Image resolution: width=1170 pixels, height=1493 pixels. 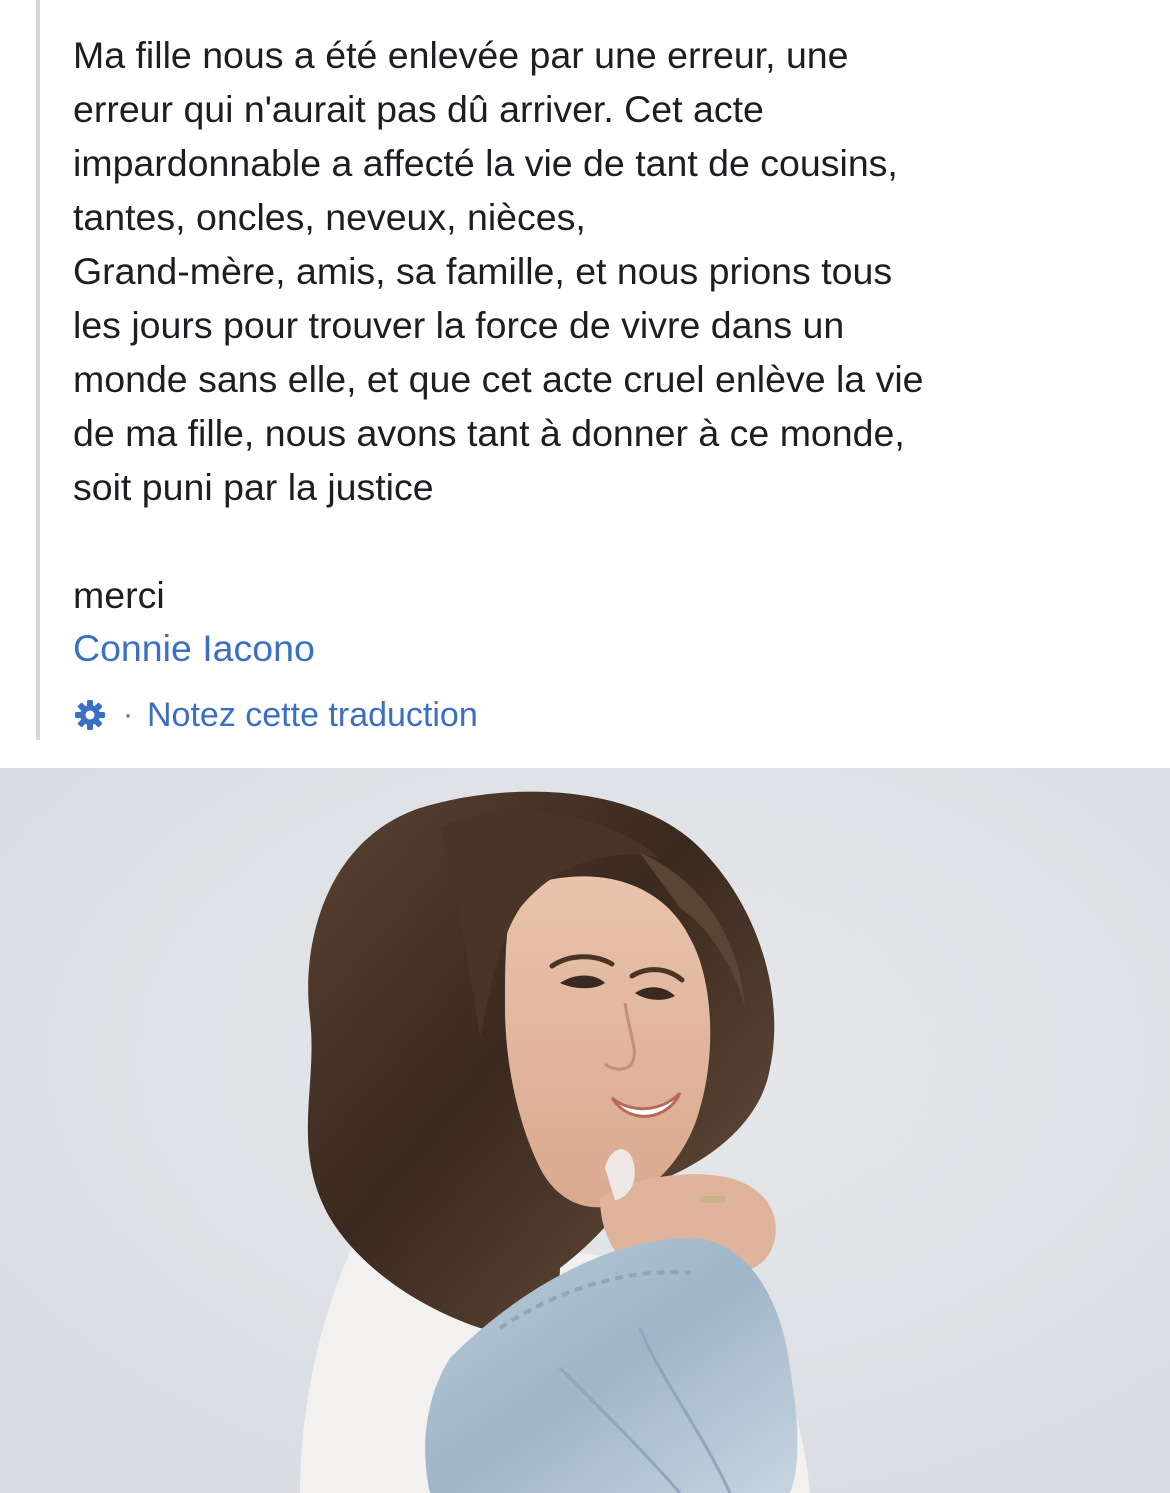 What do you see at coordinates (119, 595) in the screenshot?
I see `post-signoff: merci` at bounding box center [119, 595].